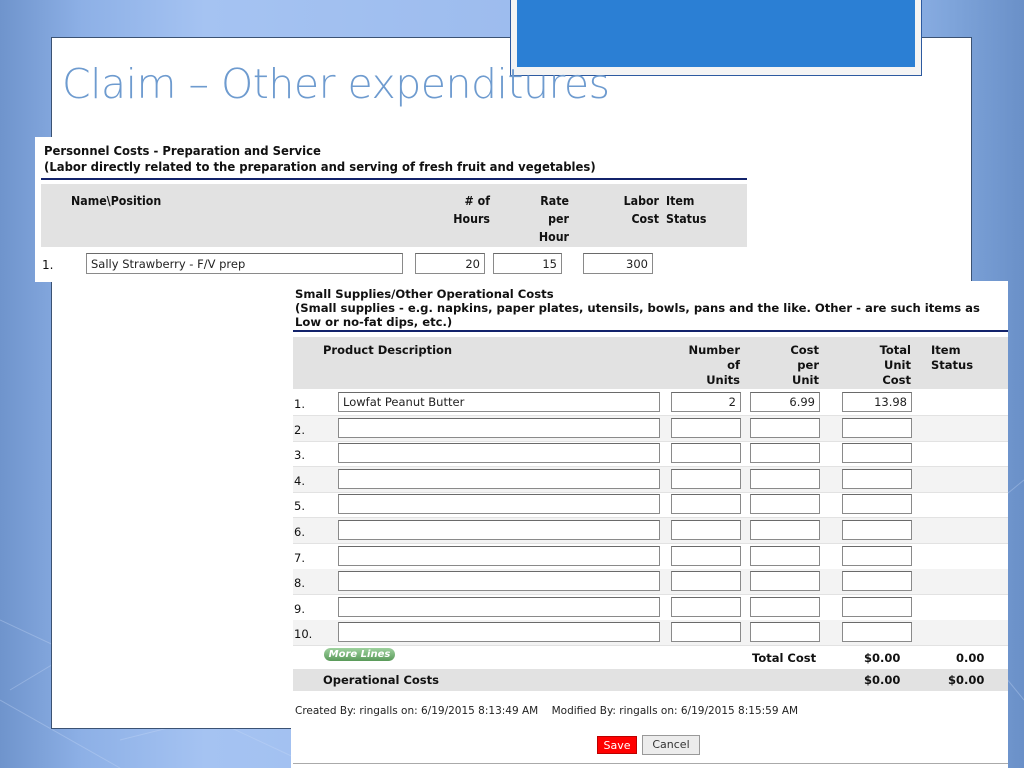 Image resolution: width=1024 pixels, height=768 pixels. What do you see at coordinates (671, 745) in the screenshot?
I see `cancel-button: Cancel` at bounding box center [671, 745].